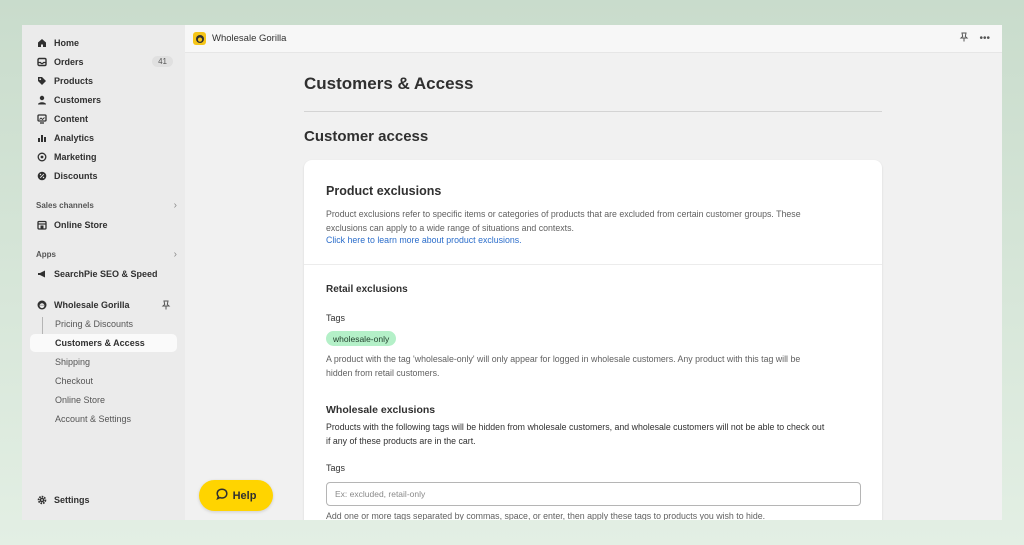  I want to click on sidebar-item-wholesale-gorilla: Wholesale Gorilla, so click(103, 305).